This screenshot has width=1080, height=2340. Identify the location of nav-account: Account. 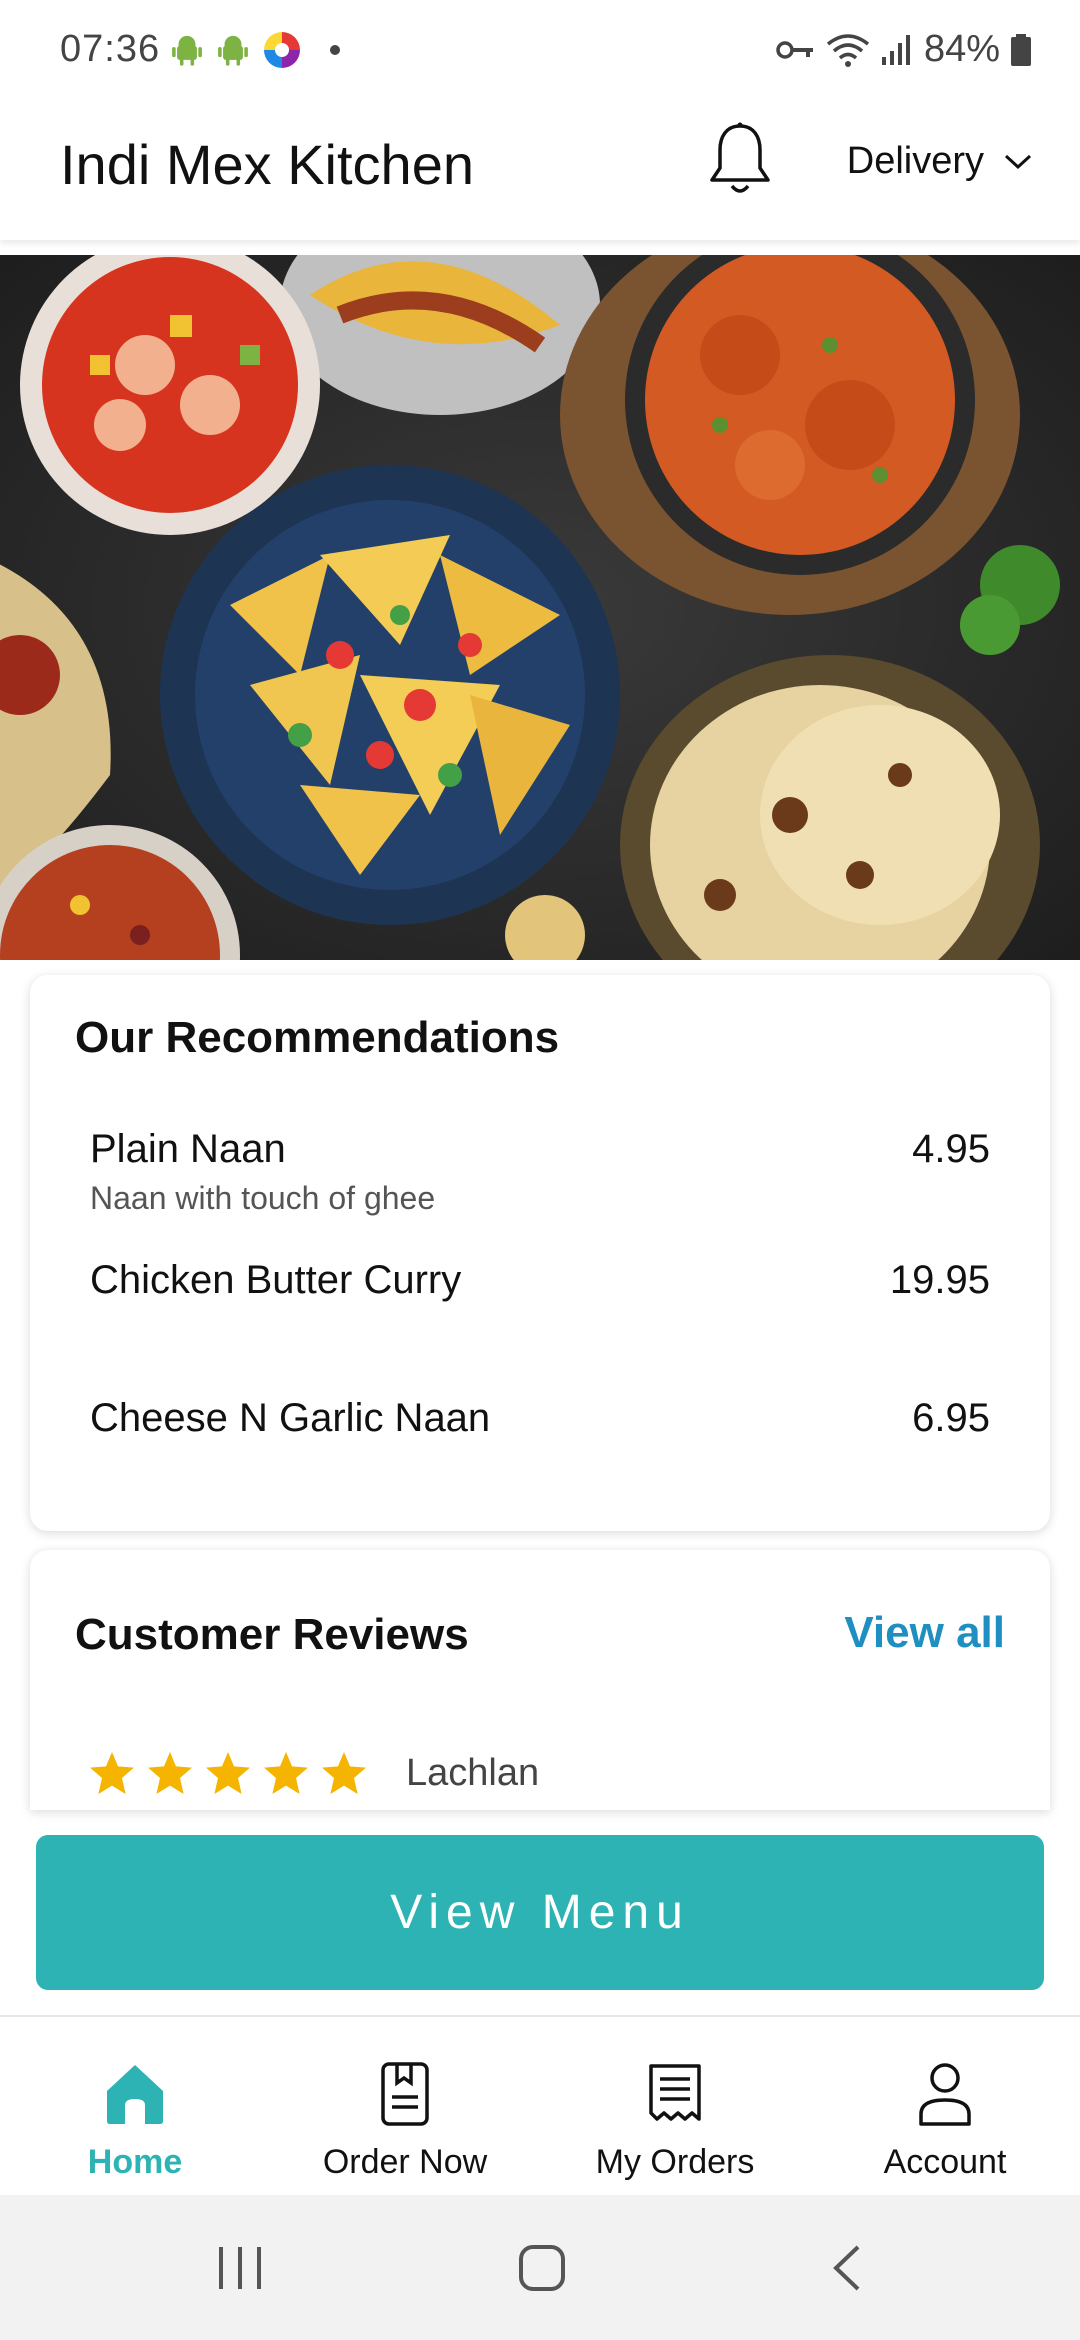
(945, 2107).